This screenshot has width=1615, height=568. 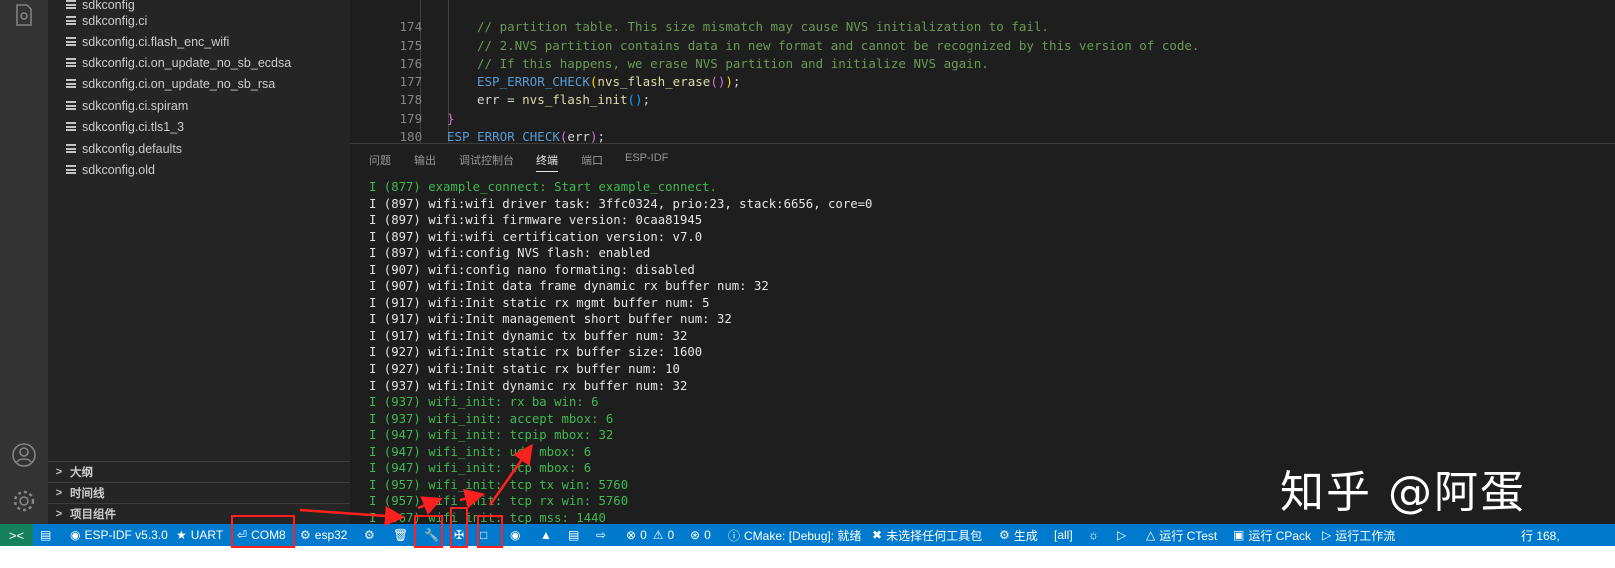 I want to click on arrow-to-monitor, so click(x=510, y=474).